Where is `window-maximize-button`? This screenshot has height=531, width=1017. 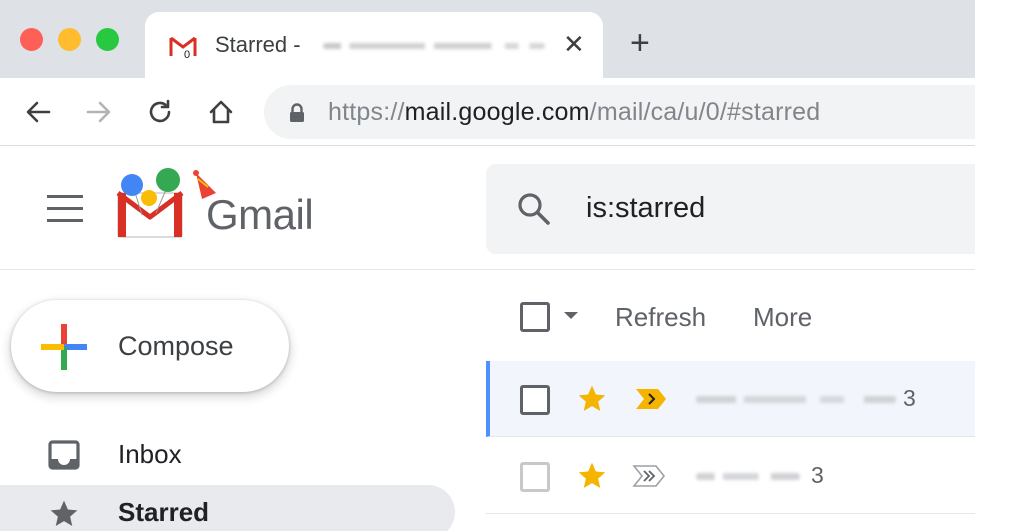
window-maximize-button is located at coordinates (107, 39).